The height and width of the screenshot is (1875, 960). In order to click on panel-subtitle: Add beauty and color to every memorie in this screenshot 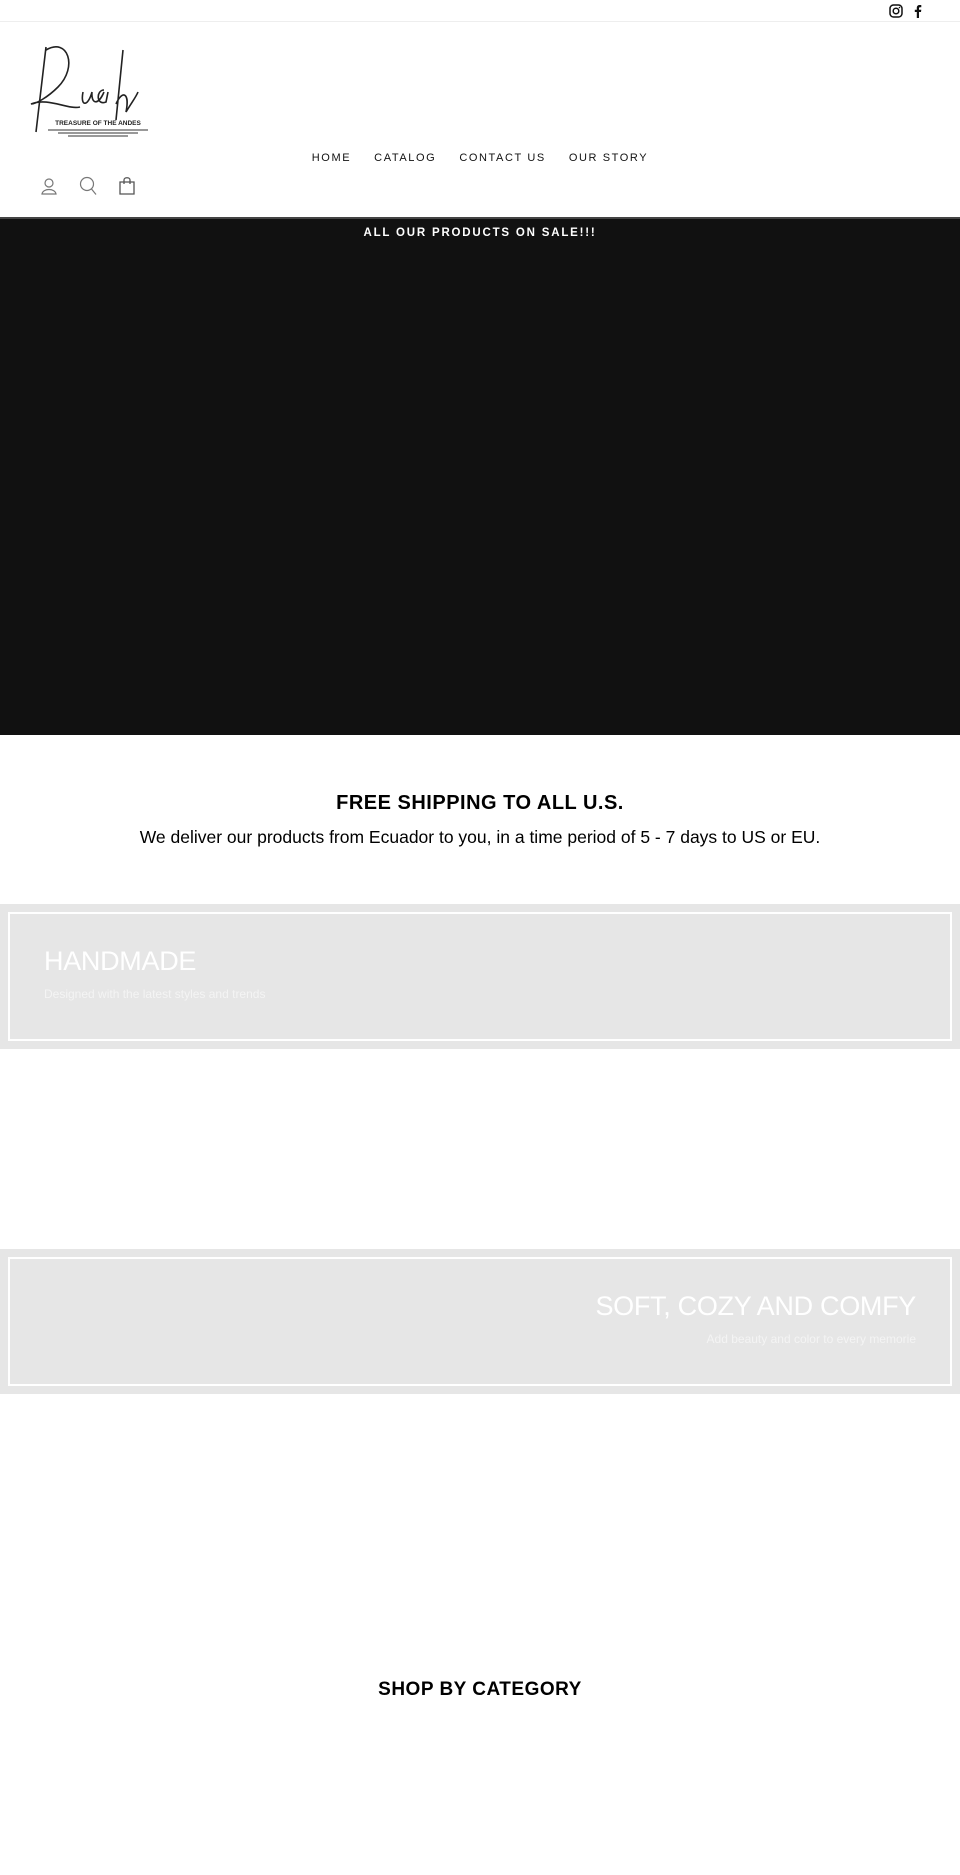, I will do `click(811, 1339)`.